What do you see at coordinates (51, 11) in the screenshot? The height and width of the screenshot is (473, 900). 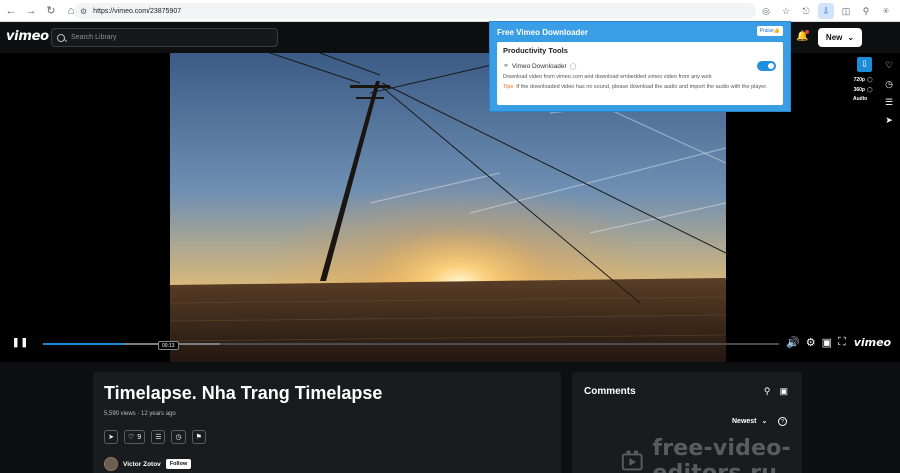 I see `reload-icon: ↻` at bounding box center [51, 11].